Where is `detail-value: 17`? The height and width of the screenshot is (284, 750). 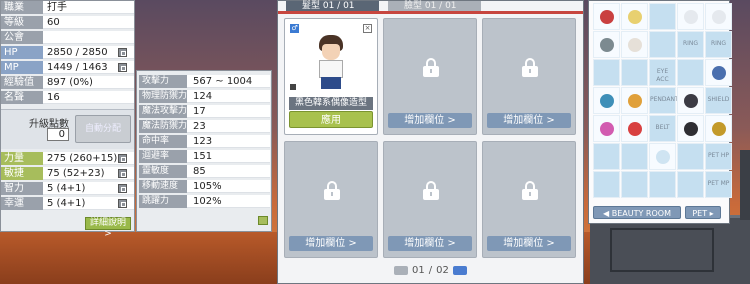
detail-value: 17 is located at coordinates (228, 111).